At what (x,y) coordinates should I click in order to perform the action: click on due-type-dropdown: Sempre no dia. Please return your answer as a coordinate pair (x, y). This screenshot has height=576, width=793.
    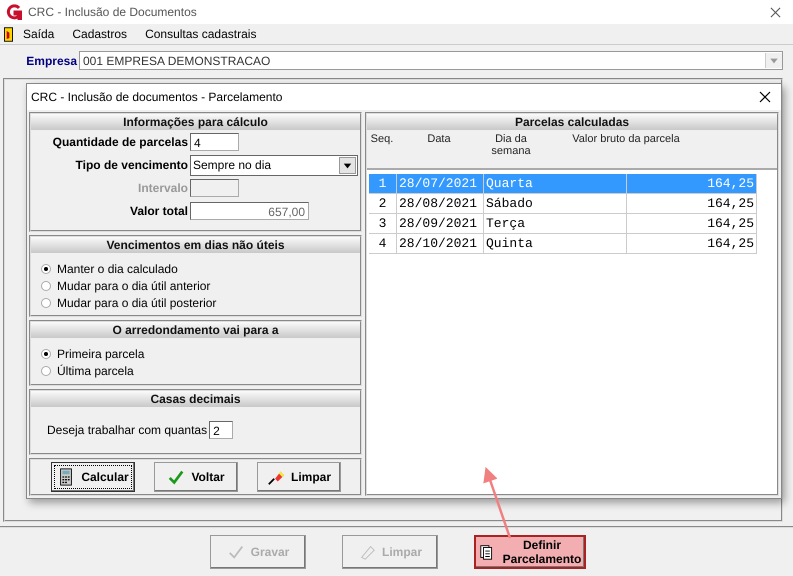
    Looking at the image, I should click on (274, 165).